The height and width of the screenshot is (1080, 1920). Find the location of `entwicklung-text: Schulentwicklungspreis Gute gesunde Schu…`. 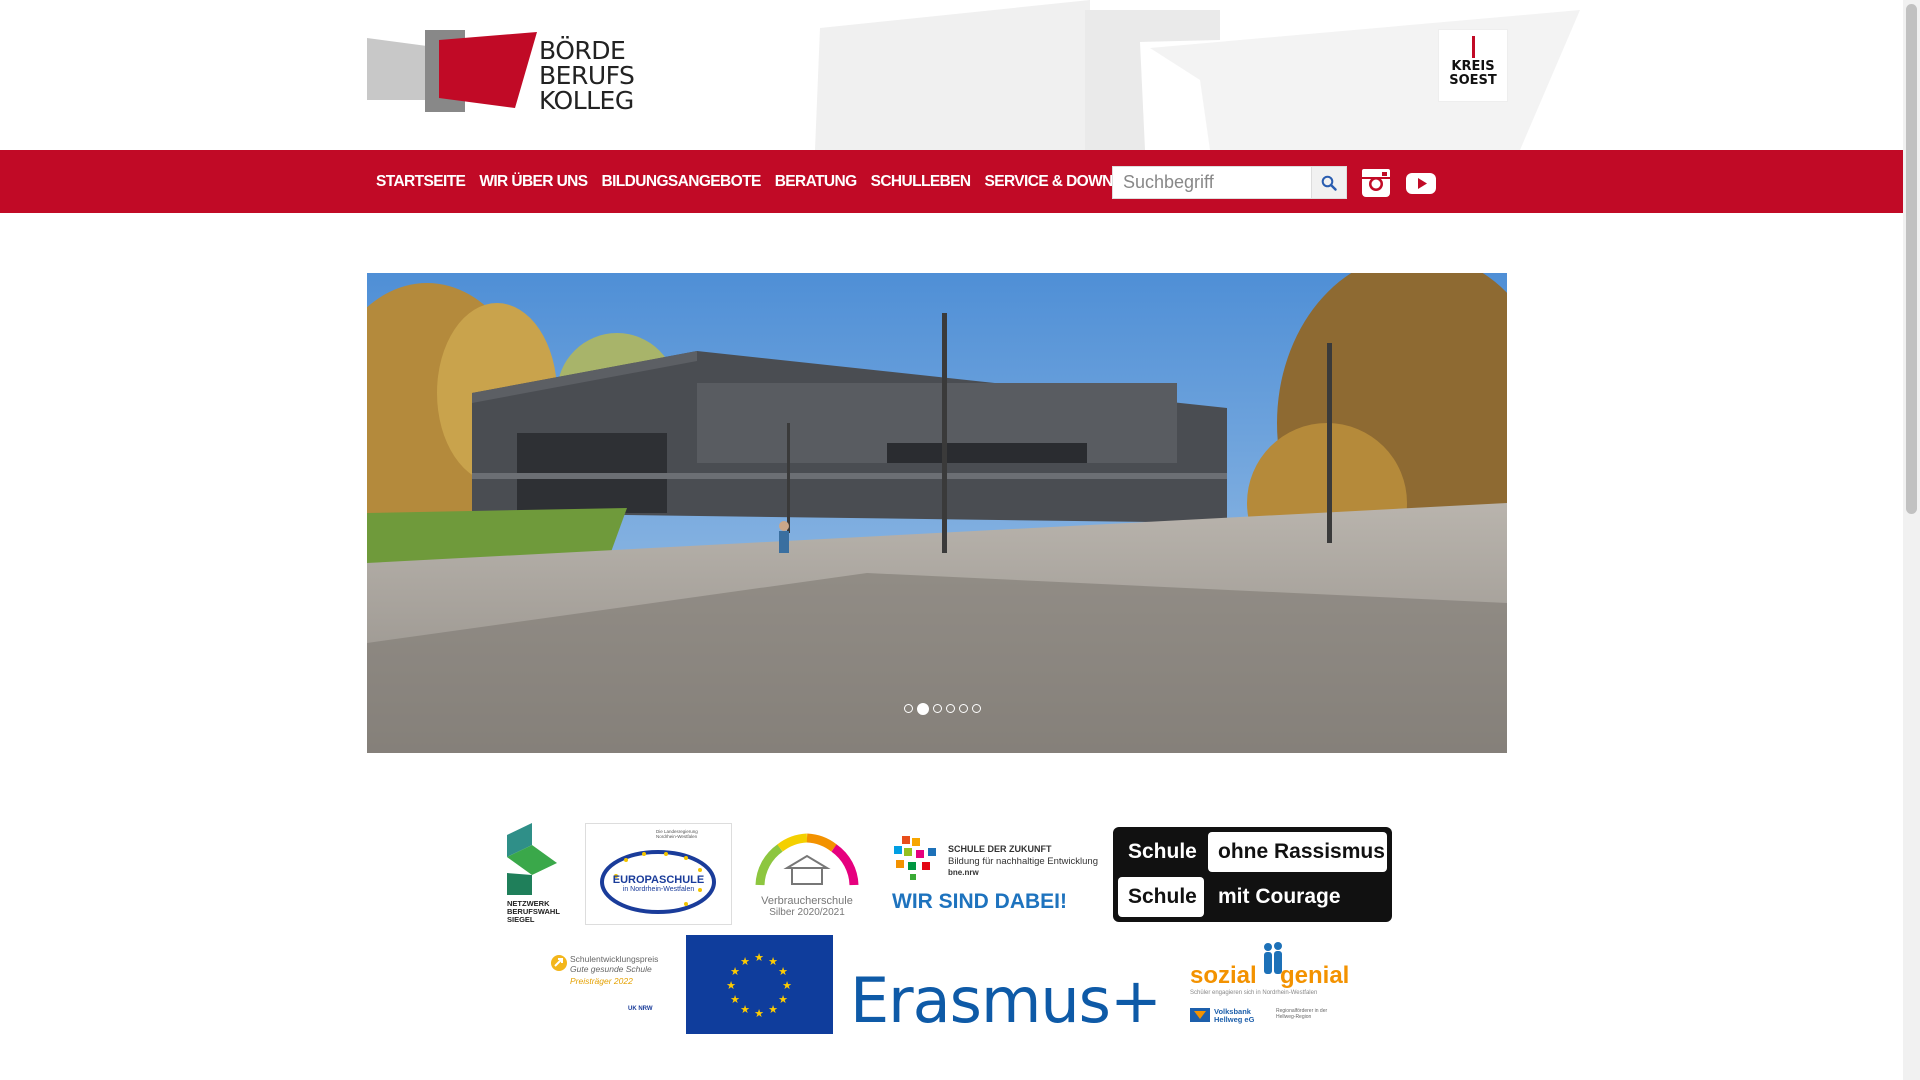

entwicklung-text: Schulentwicklungspreis Gute gesunde Schu… is located at coordinates (614, 970).